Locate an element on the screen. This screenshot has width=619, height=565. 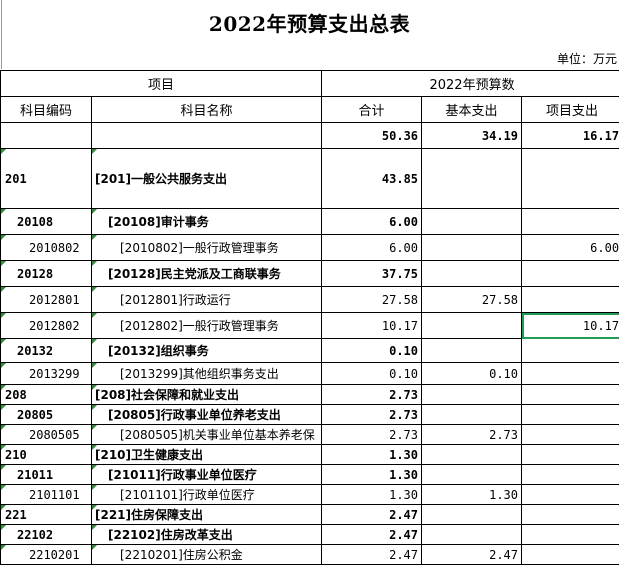
header-total: 合计 is located at coordinates (372, 110).